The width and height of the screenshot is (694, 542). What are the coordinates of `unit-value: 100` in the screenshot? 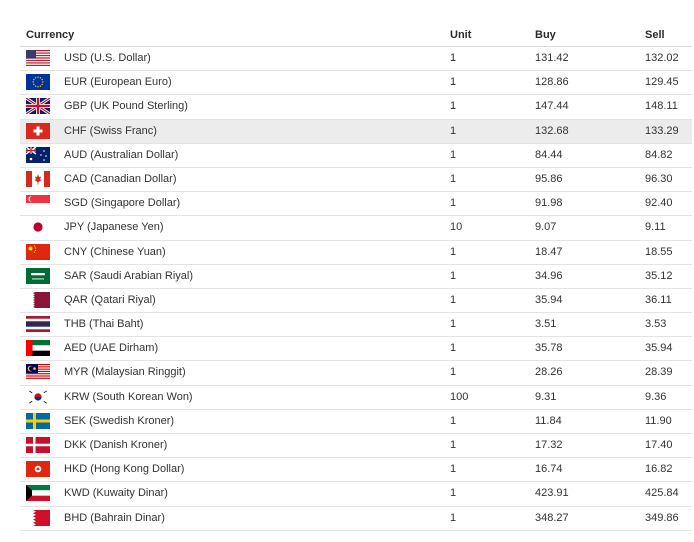 It's located at (459, 396).